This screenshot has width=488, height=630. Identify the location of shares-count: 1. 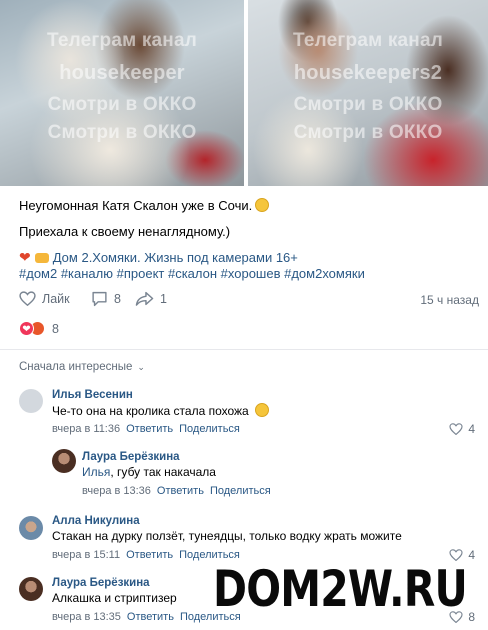
(163, 298).